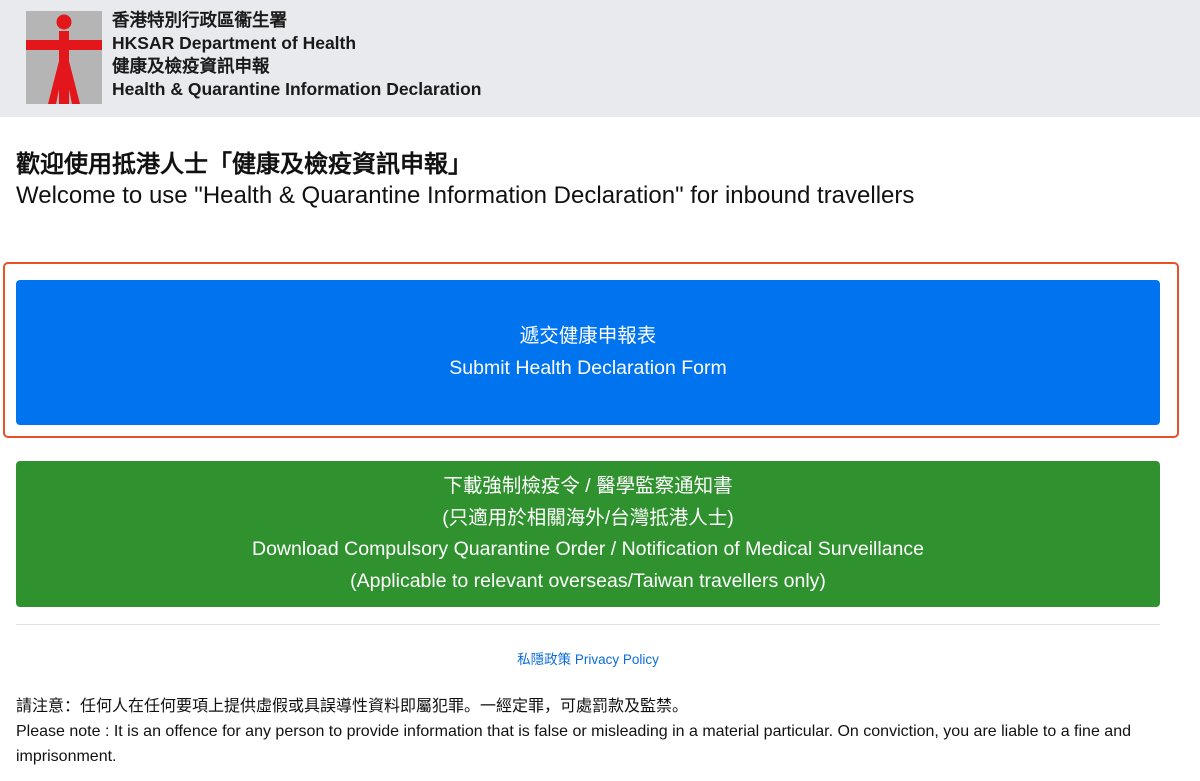 This screenshot has height=781, width=1200. I want to click on welcome-heading-zh: 歡迎使用抵港人士「健康及檢疫資訊申報」, so click(244, 164).